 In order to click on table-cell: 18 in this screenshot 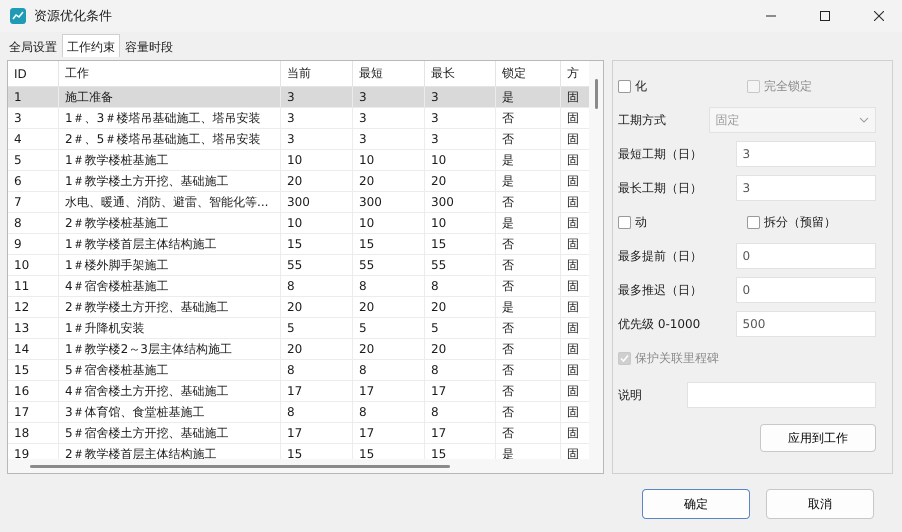, I will do `click(33, 433)`.